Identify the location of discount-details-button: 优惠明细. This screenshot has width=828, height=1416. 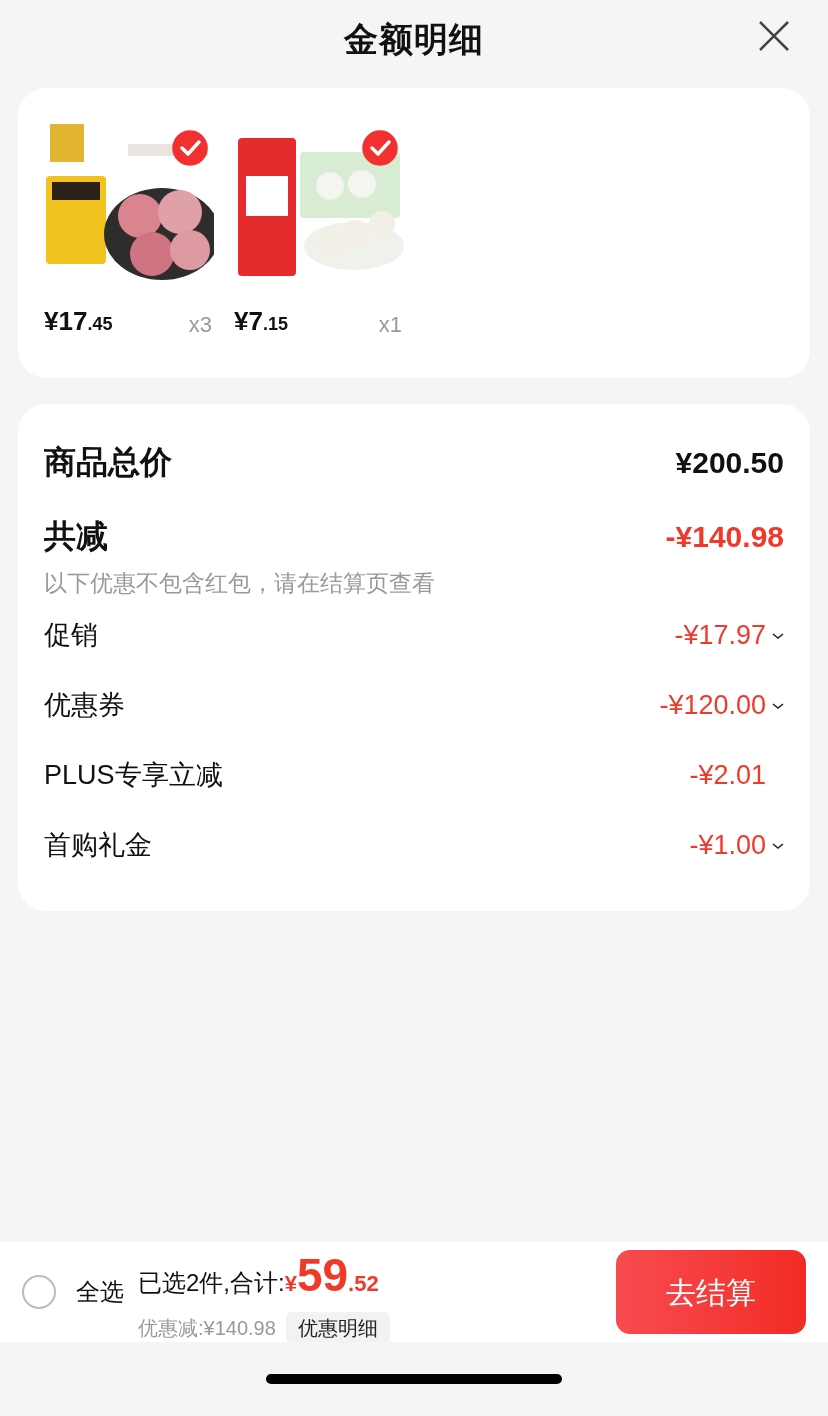
(337, 1327).